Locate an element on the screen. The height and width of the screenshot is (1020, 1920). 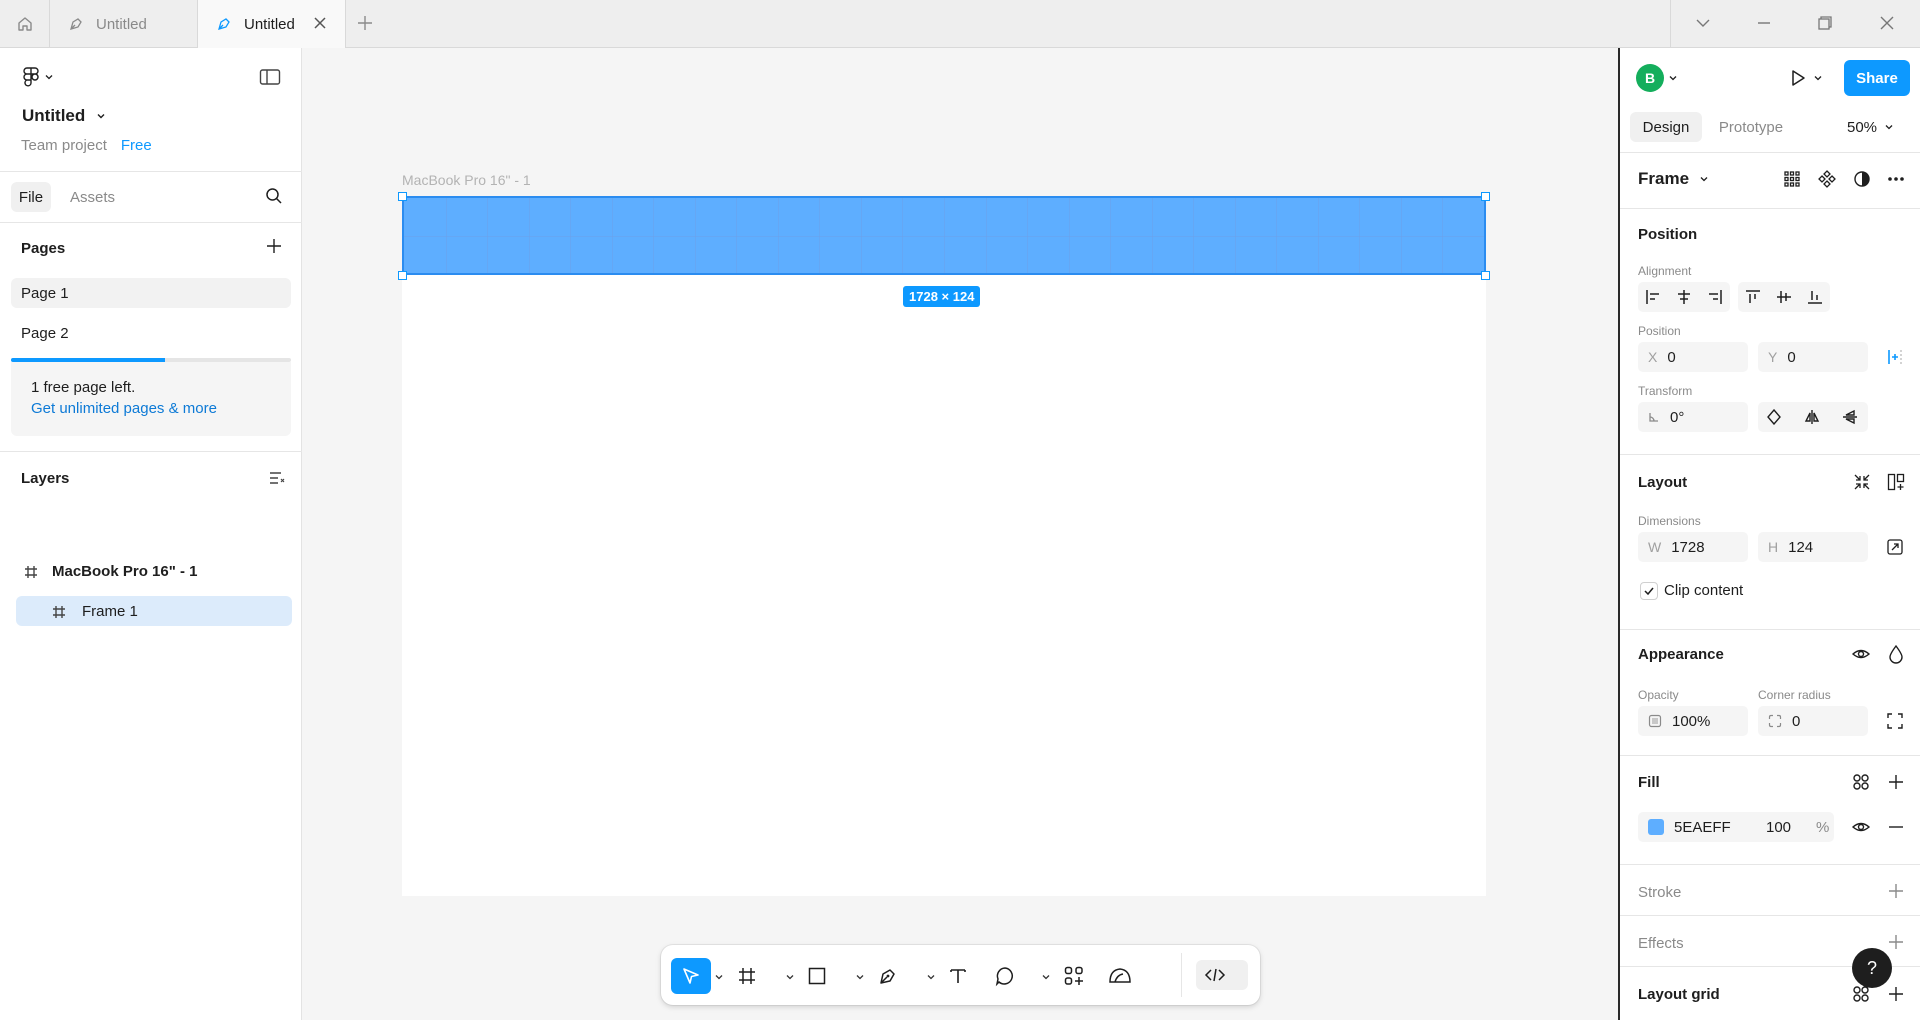
ui3-tool is located at coordinates (1120, 976).